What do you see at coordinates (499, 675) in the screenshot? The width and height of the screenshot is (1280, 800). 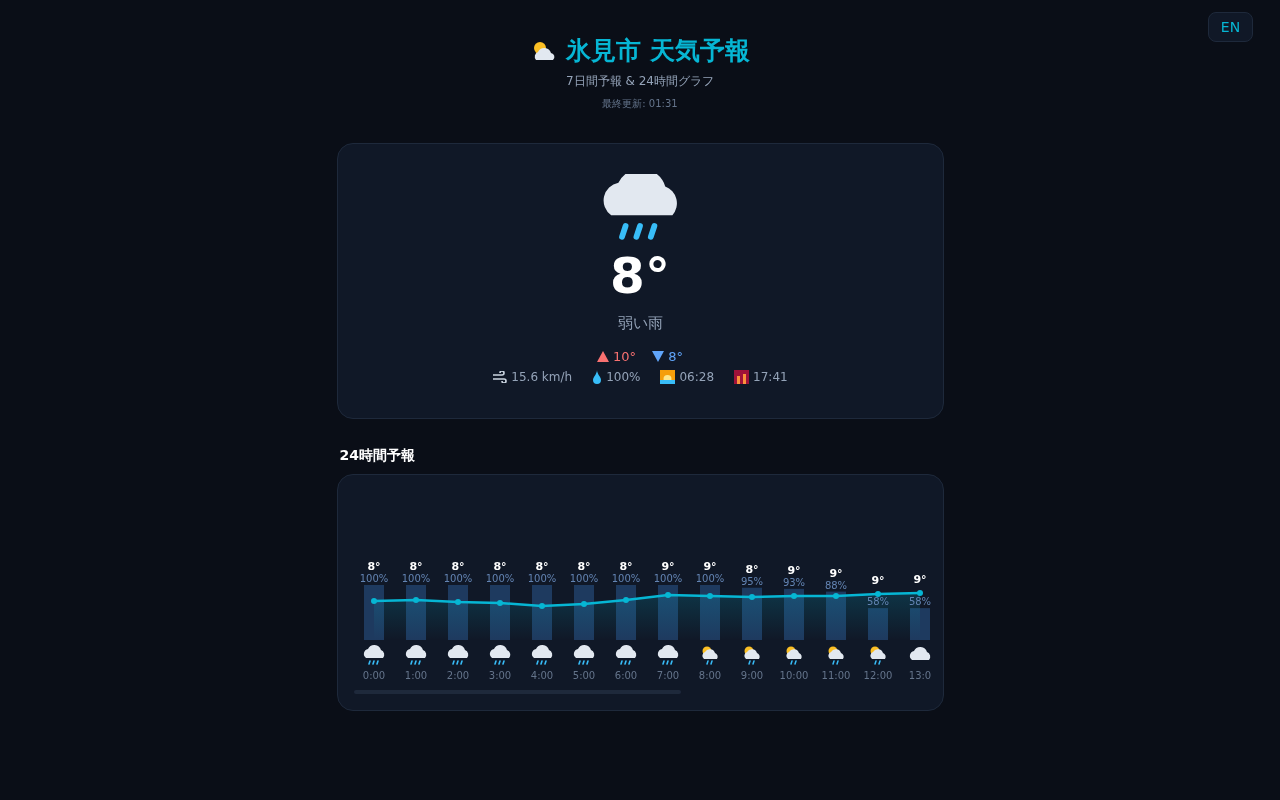 I see `time-label: 3:00` at bounding box center [499, 675].